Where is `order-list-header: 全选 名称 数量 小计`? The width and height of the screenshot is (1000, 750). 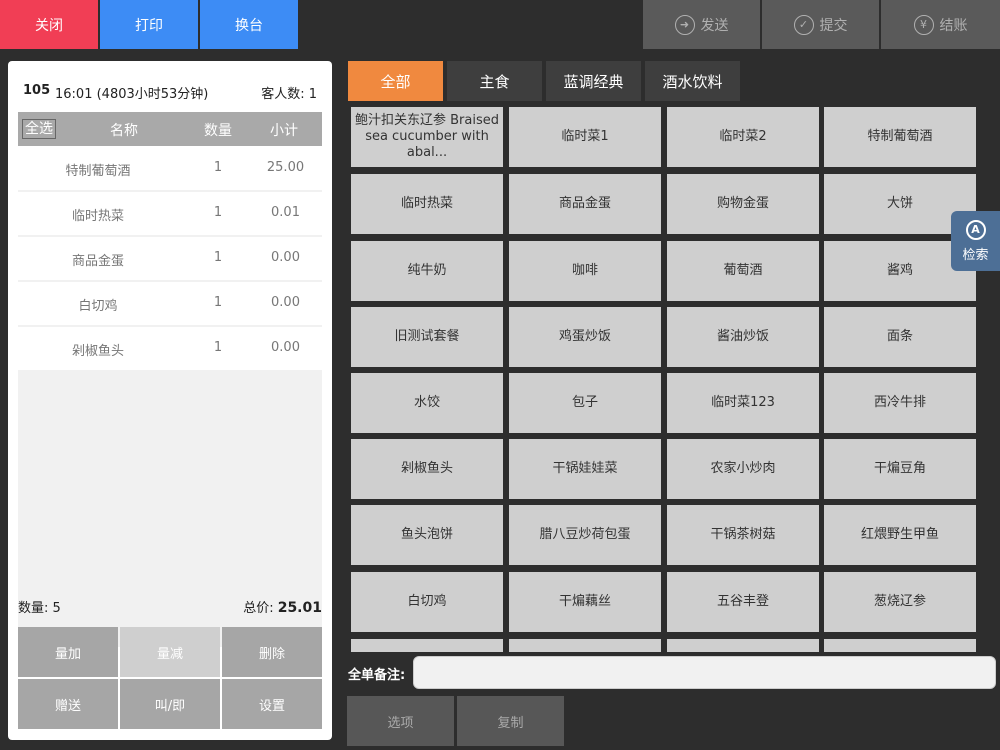 order-list-header: 全选 名称 数量 小计 is located at coordinates (170, 129).